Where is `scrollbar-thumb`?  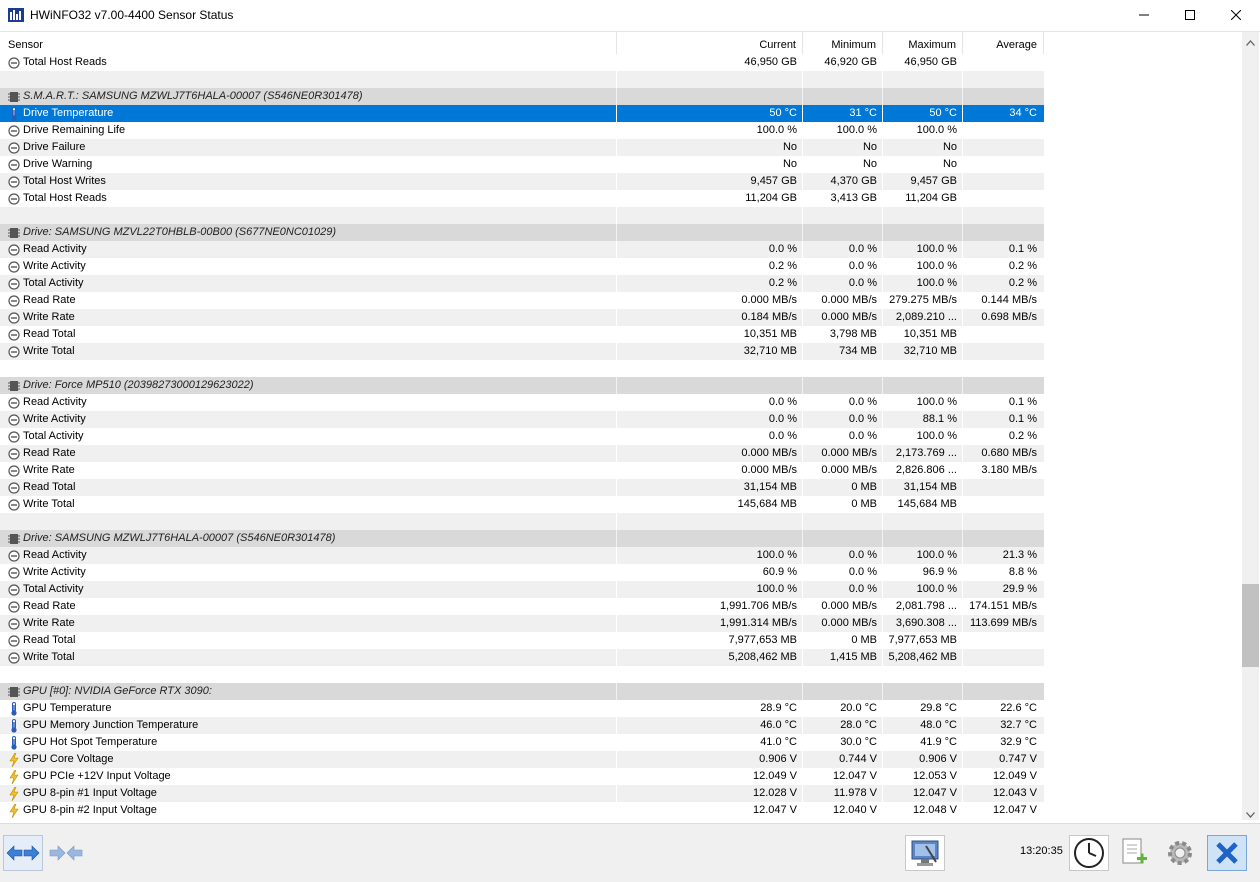 scrollbar-thumb is located at coordinates (1250, 625).